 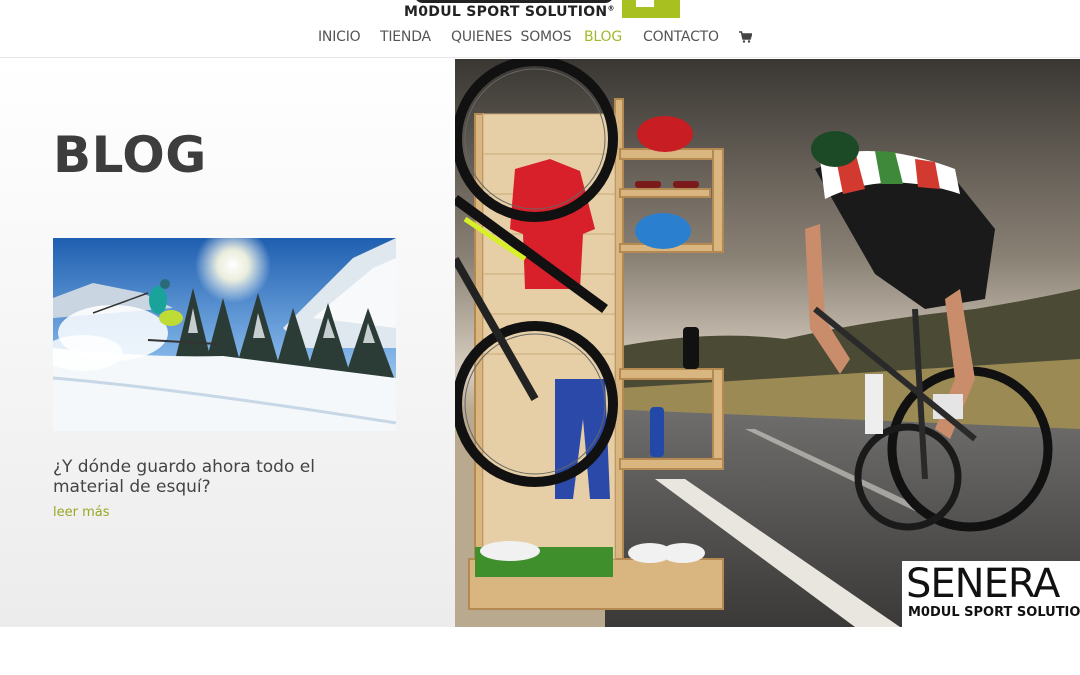 I want to click on hero-brand-tagline: M0DUL SPORT SOLUTION, so click(x=994, y=612).